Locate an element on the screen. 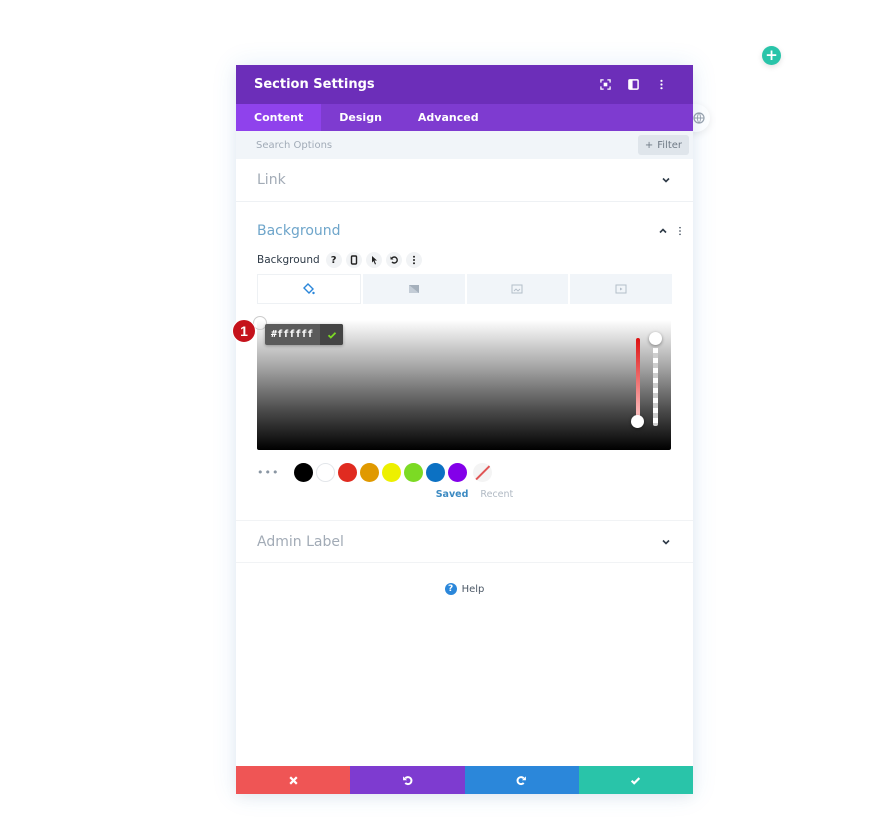 The height and width of the screenshot is (835, 880). search-options-input is located at coordinates (447, 145).